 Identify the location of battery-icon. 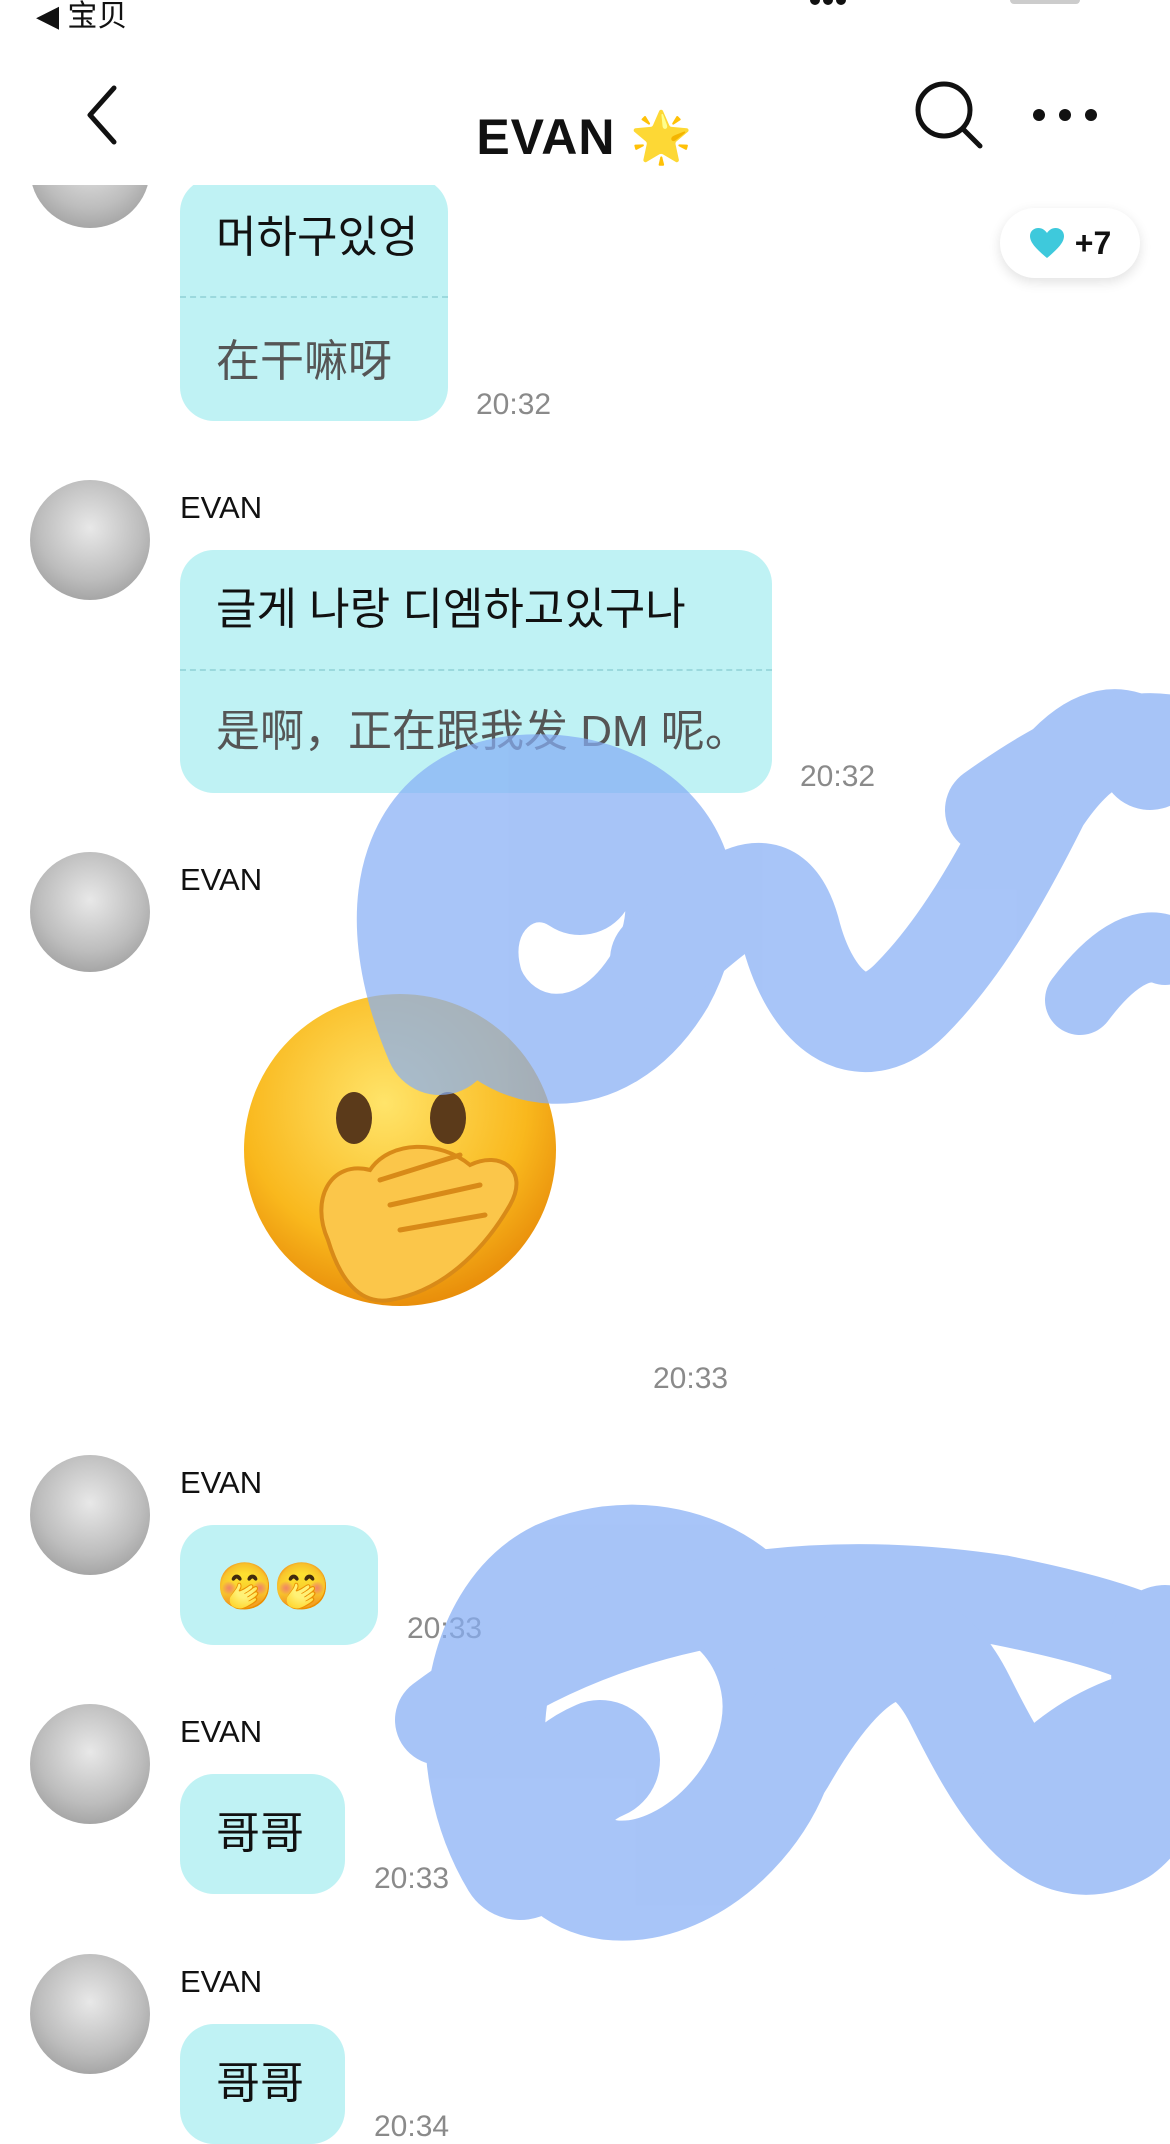
(1045, 2).